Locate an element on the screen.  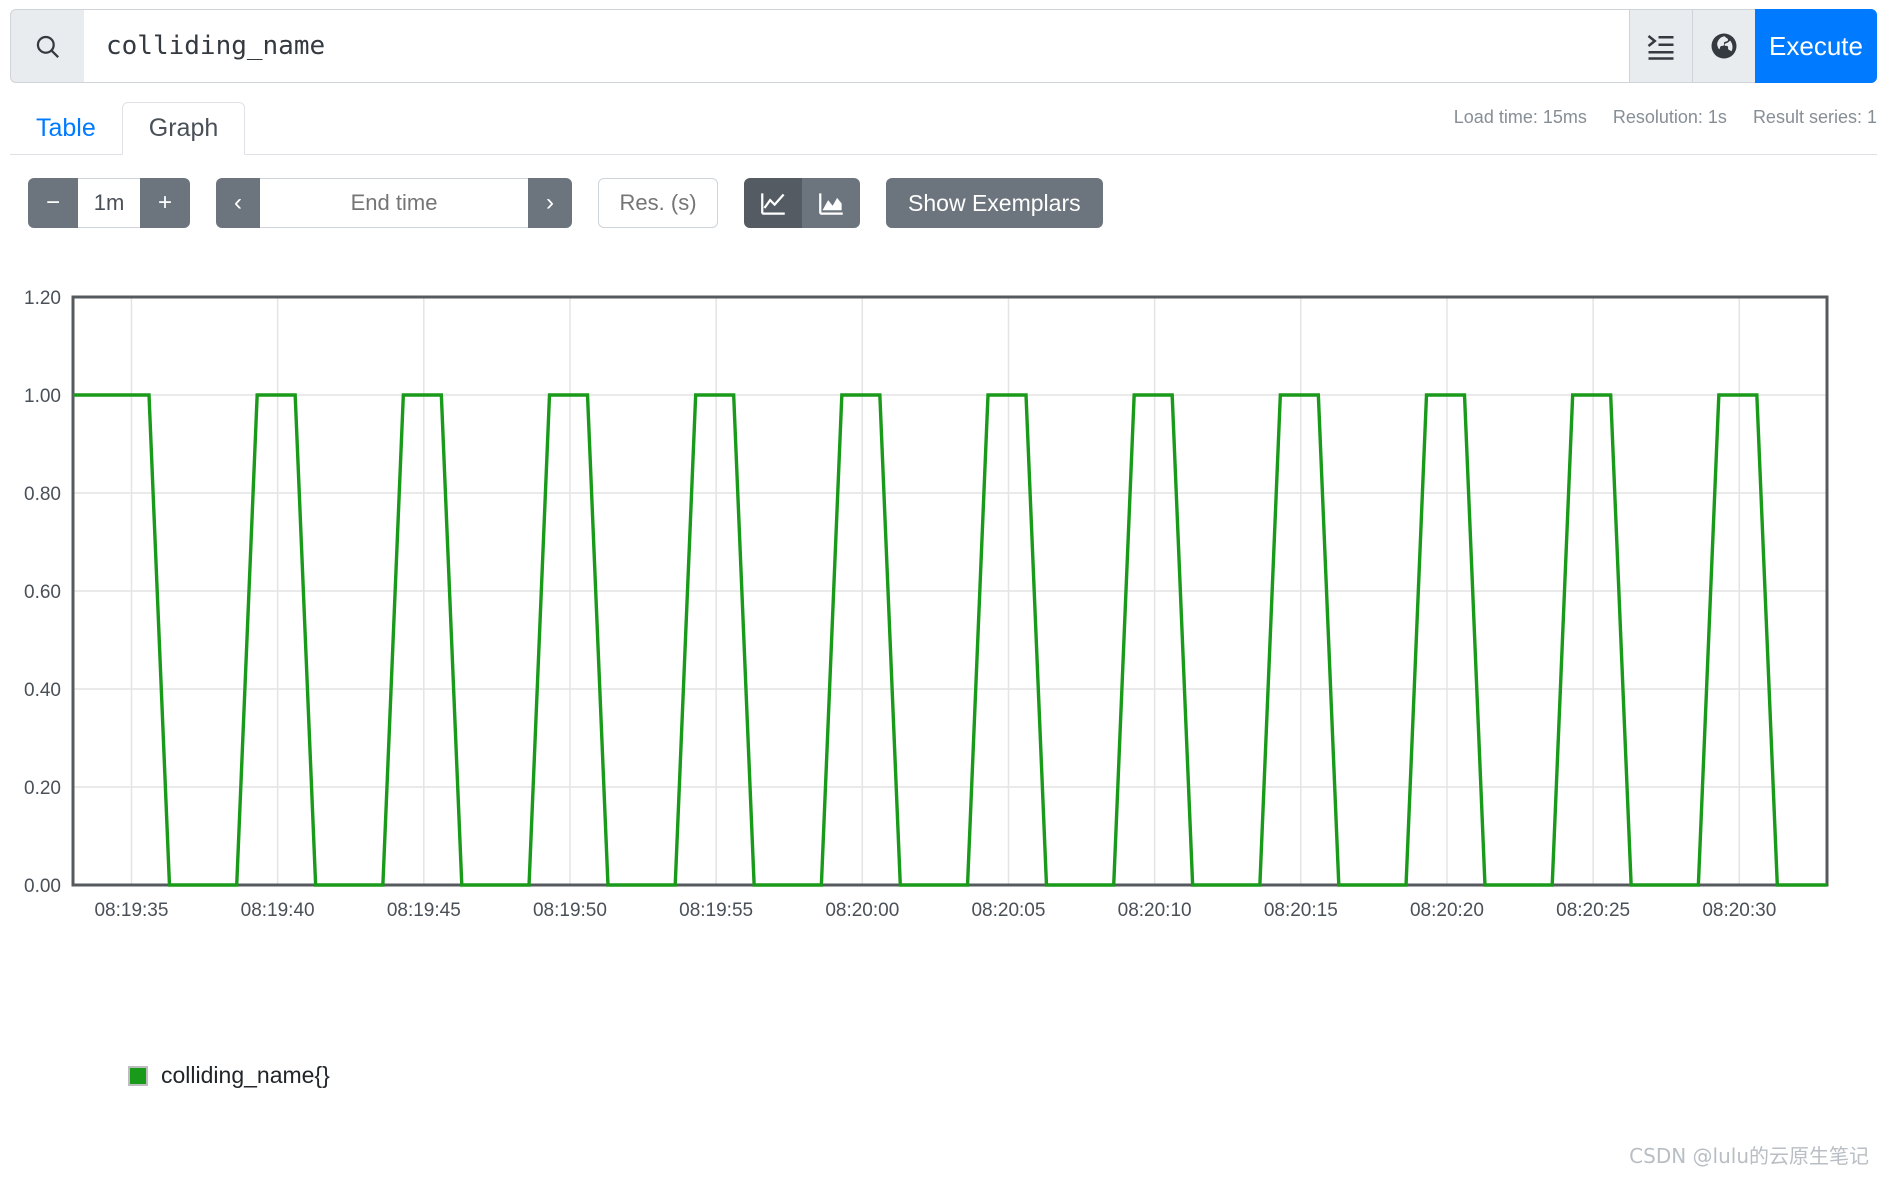
tab-table: Table is located at coordinates (66, 128).